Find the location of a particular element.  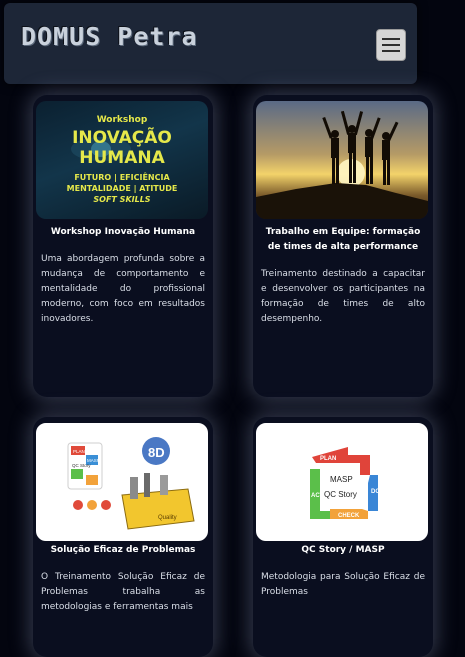

pdca-cycle-art: PLAN DO CHECK ACT MASP QC Story is located at coordinates (345, 483).